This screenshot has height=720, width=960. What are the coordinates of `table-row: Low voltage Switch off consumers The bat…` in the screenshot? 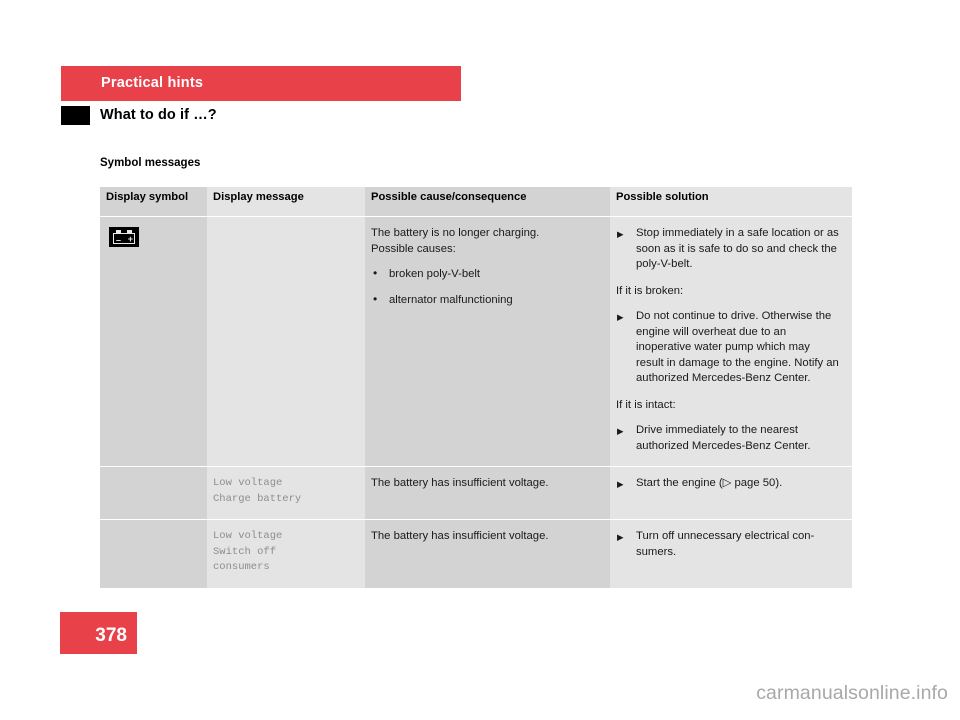 It's located at (476, 553).